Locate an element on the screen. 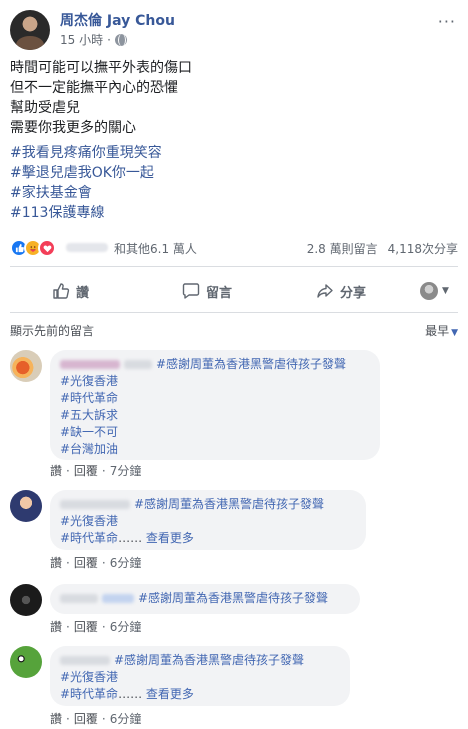 The image size is (468, 729). comment-bubble: #感謝周董為香港黑警虐待孩子發聲 is located at coordinates (205, 599).